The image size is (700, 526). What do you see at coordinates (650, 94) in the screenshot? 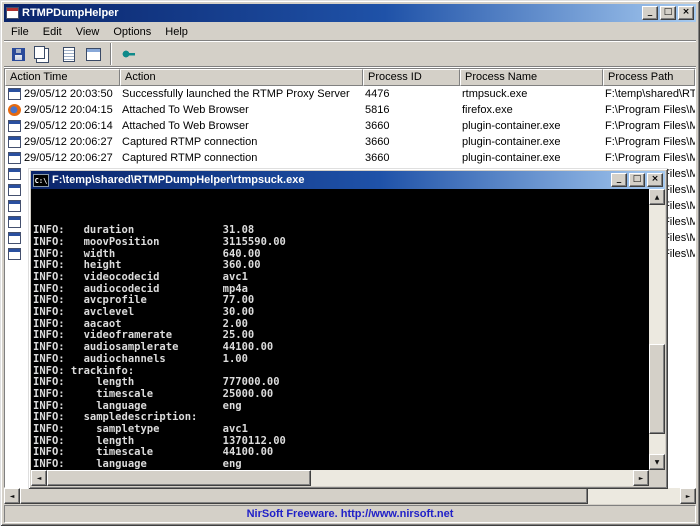
I see `process-path: F:\temp\shared\RTM` at bounding box center [650, 94].